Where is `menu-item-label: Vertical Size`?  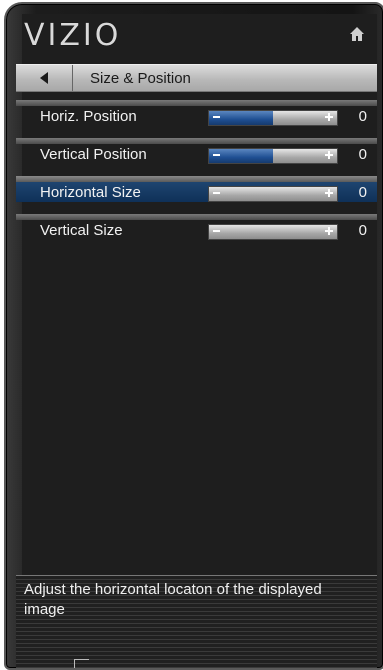
menu-item-label: Vertical Size is located at coordinates (81, 230).